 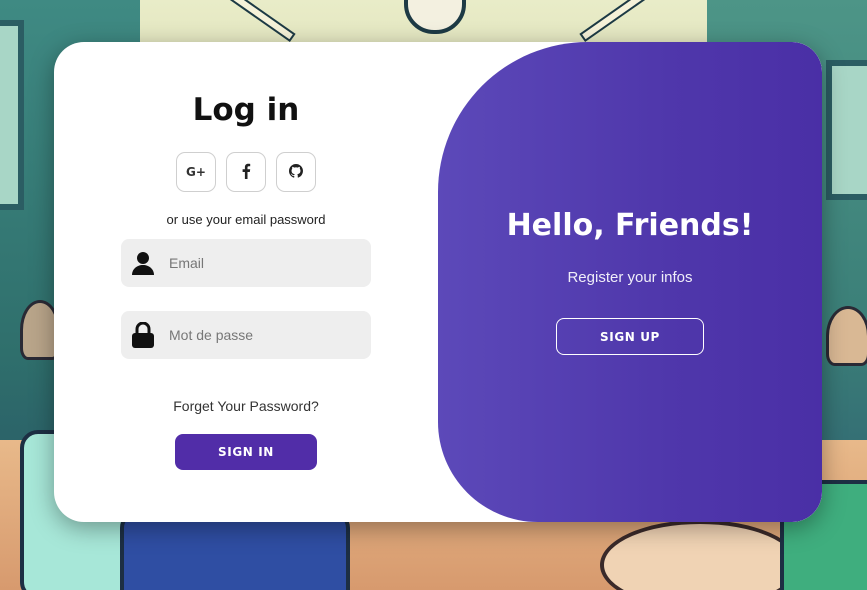 I want to click on google-plus-button: G+, so click(x=196, y=172).